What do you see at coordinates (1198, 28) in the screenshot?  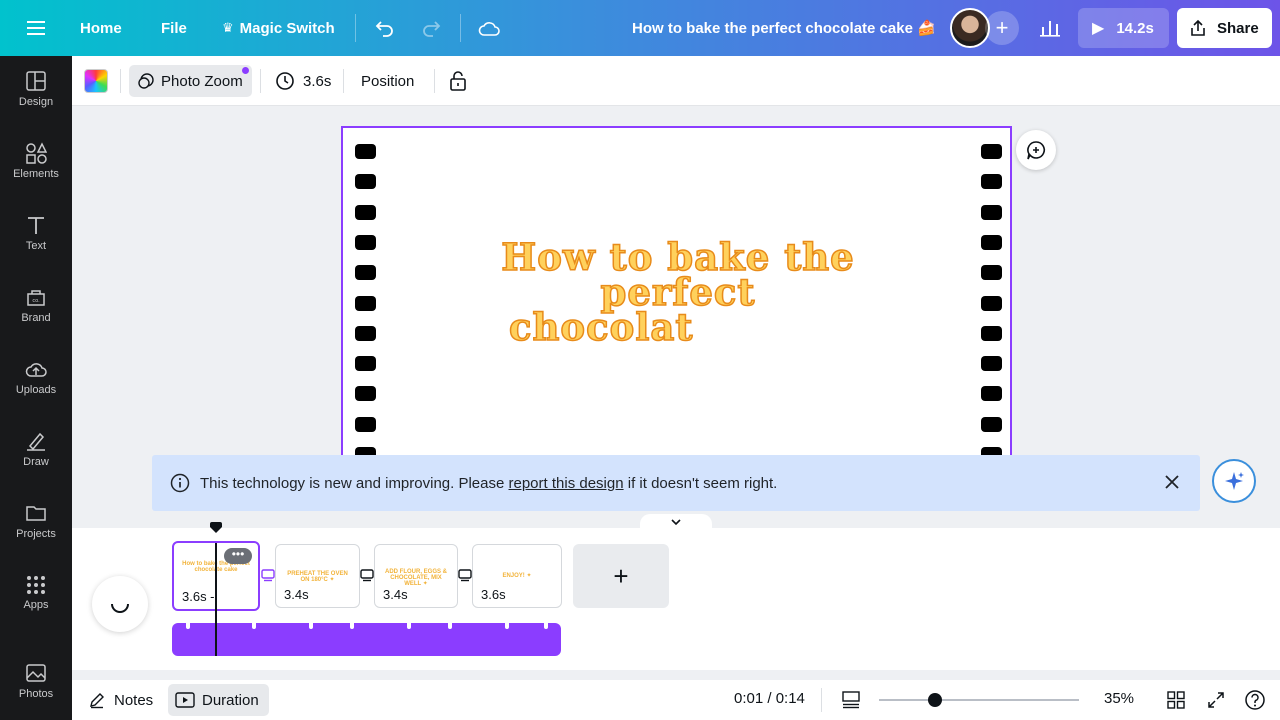 I see `share-icon` at bounding box center [1198, 28].